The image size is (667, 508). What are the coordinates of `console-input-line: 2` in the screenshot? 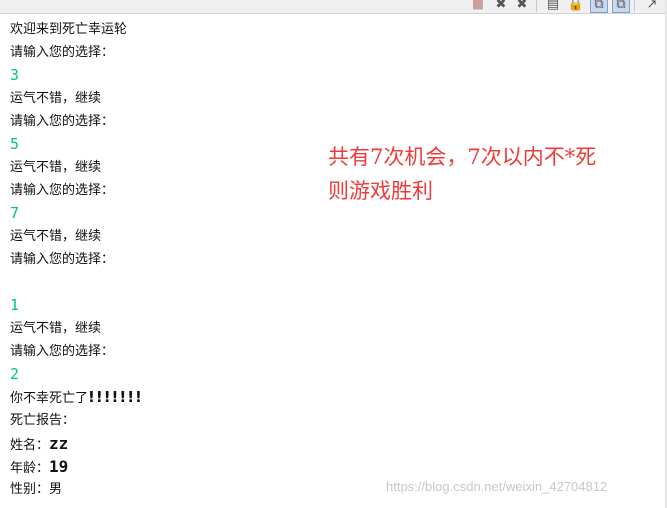 It's located at (15, 374).